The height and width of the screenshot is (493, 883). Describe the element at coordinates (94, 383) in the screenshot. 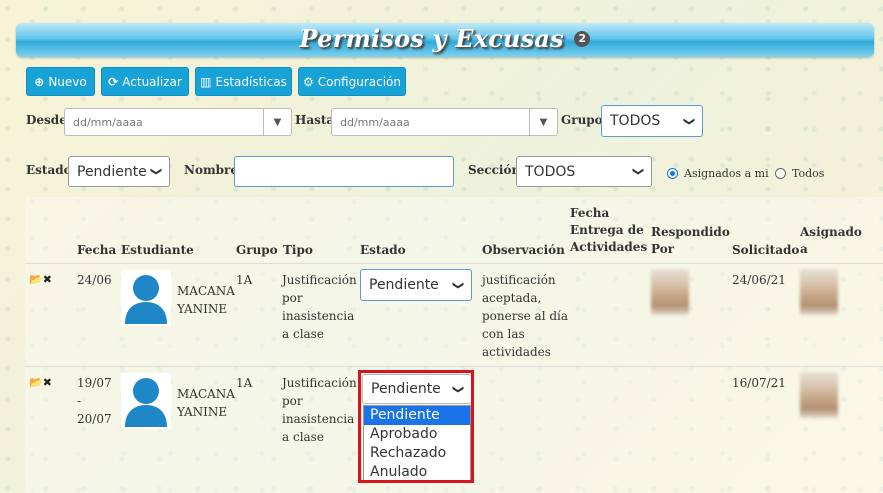

I see `row2-fecha-l1: 19/07` at that location.